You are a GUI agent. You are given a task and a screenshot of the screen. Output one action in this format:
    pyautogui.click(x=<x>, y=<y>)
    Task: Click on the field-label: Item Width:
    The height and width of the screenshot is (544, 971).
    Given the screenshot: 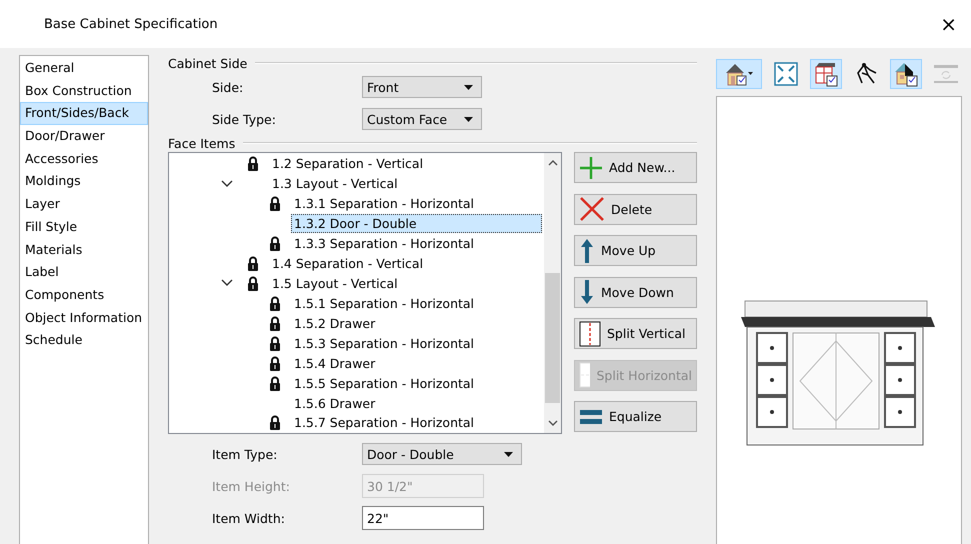 What is the action you would take?
    pyautogui.click(x=249, y=518)
    